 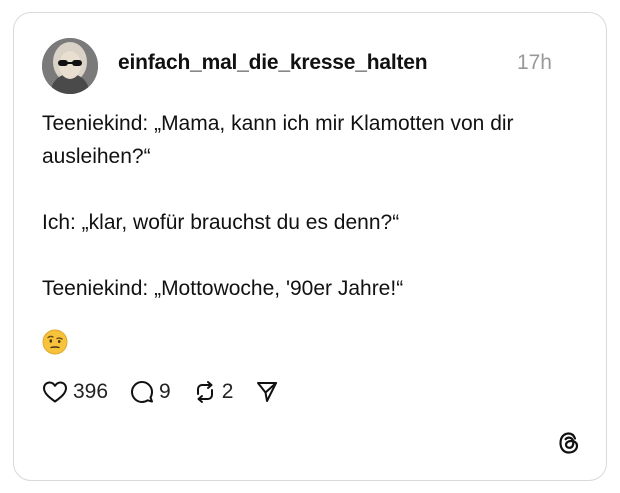 What do you see at coordinates (227, 391) in the screenshot?
I see `repost-count: 2` at bounding box center [227, 391].